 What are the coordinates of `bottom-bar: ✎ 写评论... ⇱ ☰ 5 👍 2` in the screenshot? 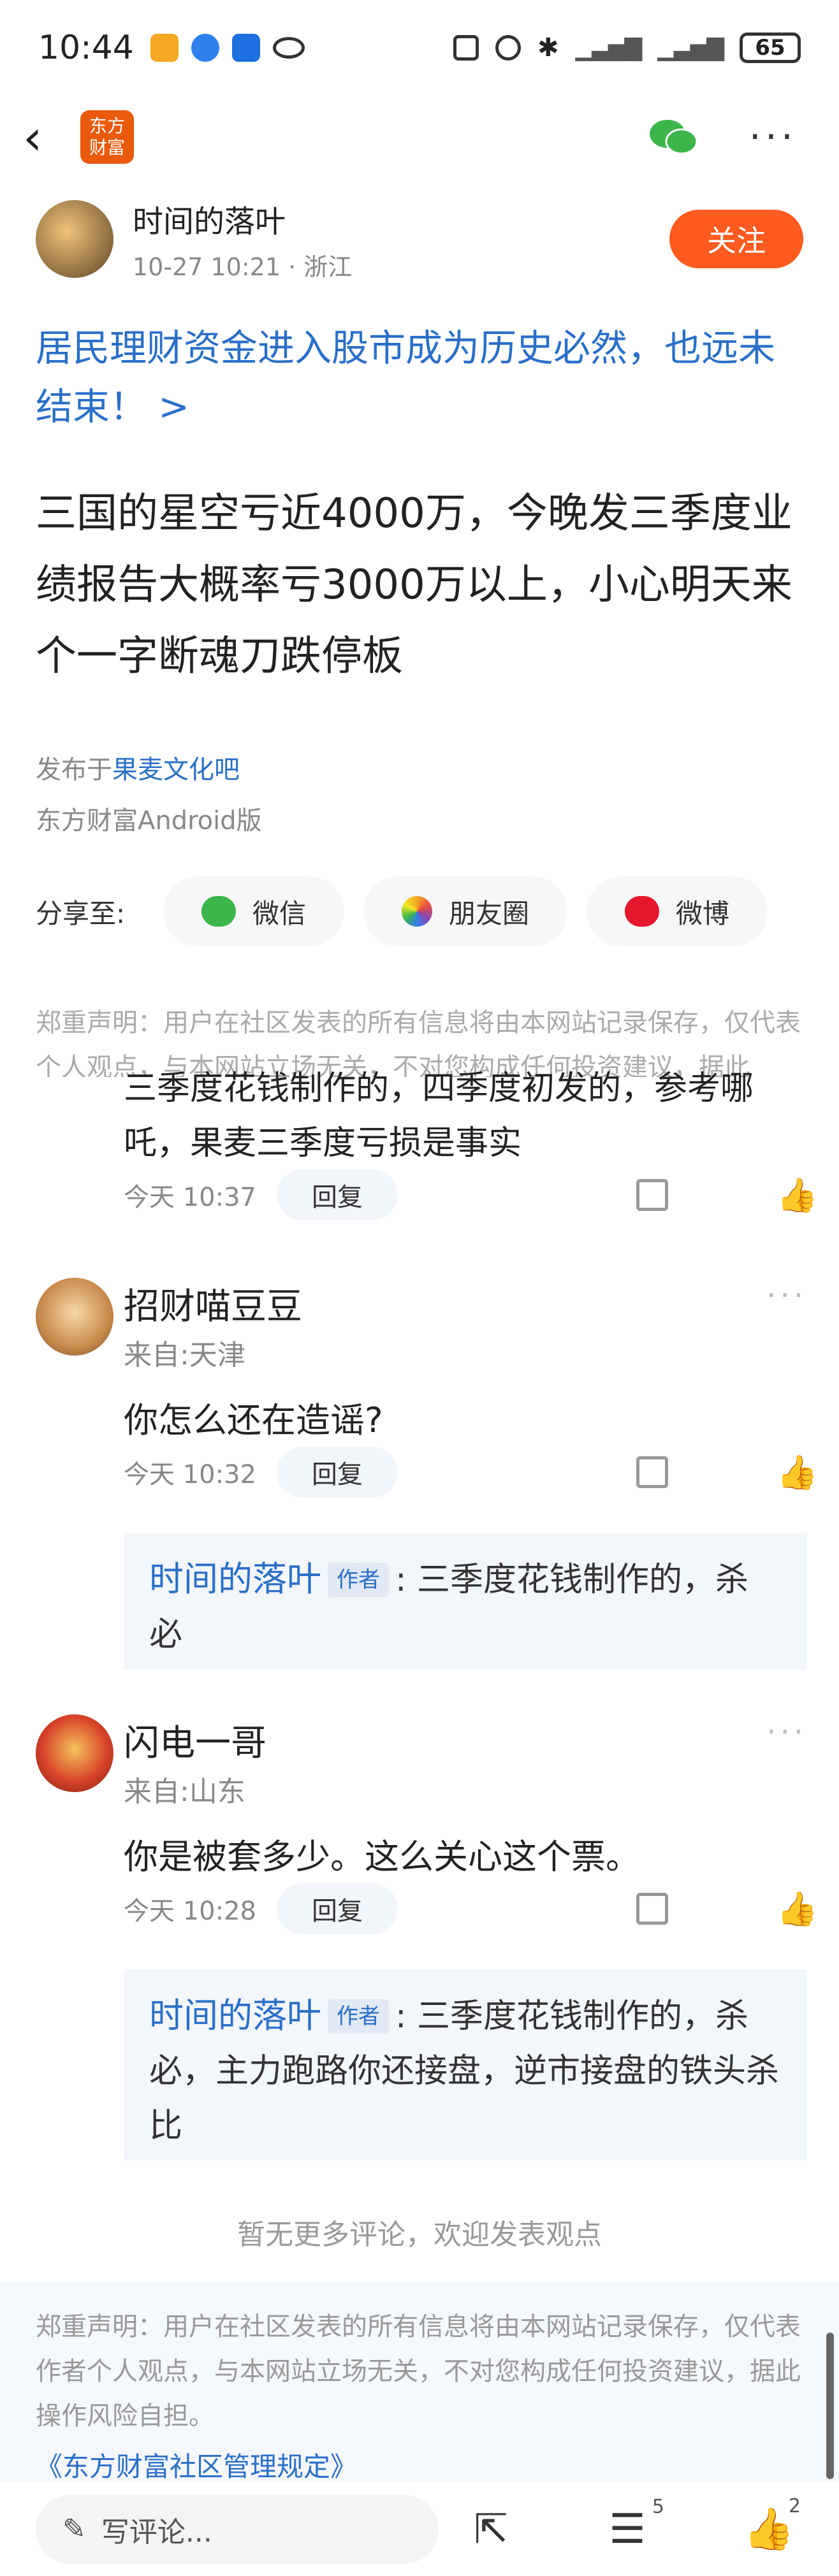 It's located at (419, 2529).